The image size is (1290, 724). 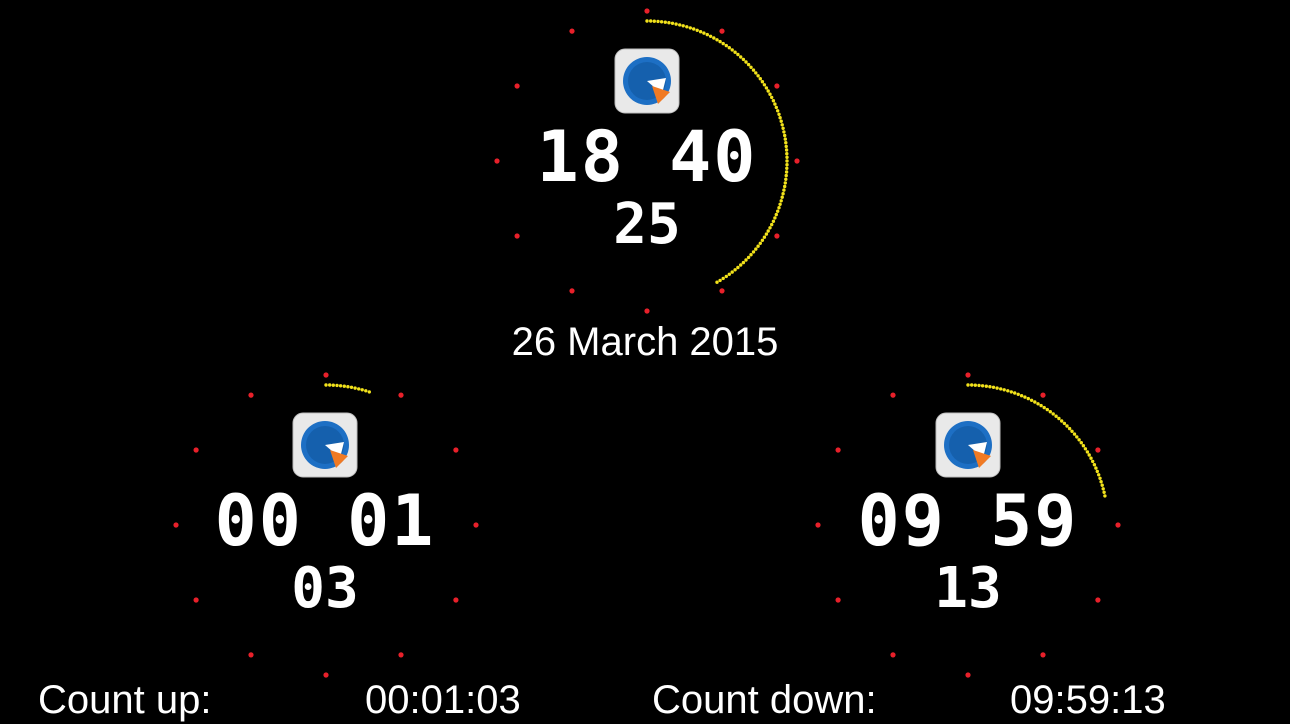 What do you see at coordinates (325, 521) in the screenshot?
I see `count-up-hours-minutes: 00 01` at bounding box center [325, 521].